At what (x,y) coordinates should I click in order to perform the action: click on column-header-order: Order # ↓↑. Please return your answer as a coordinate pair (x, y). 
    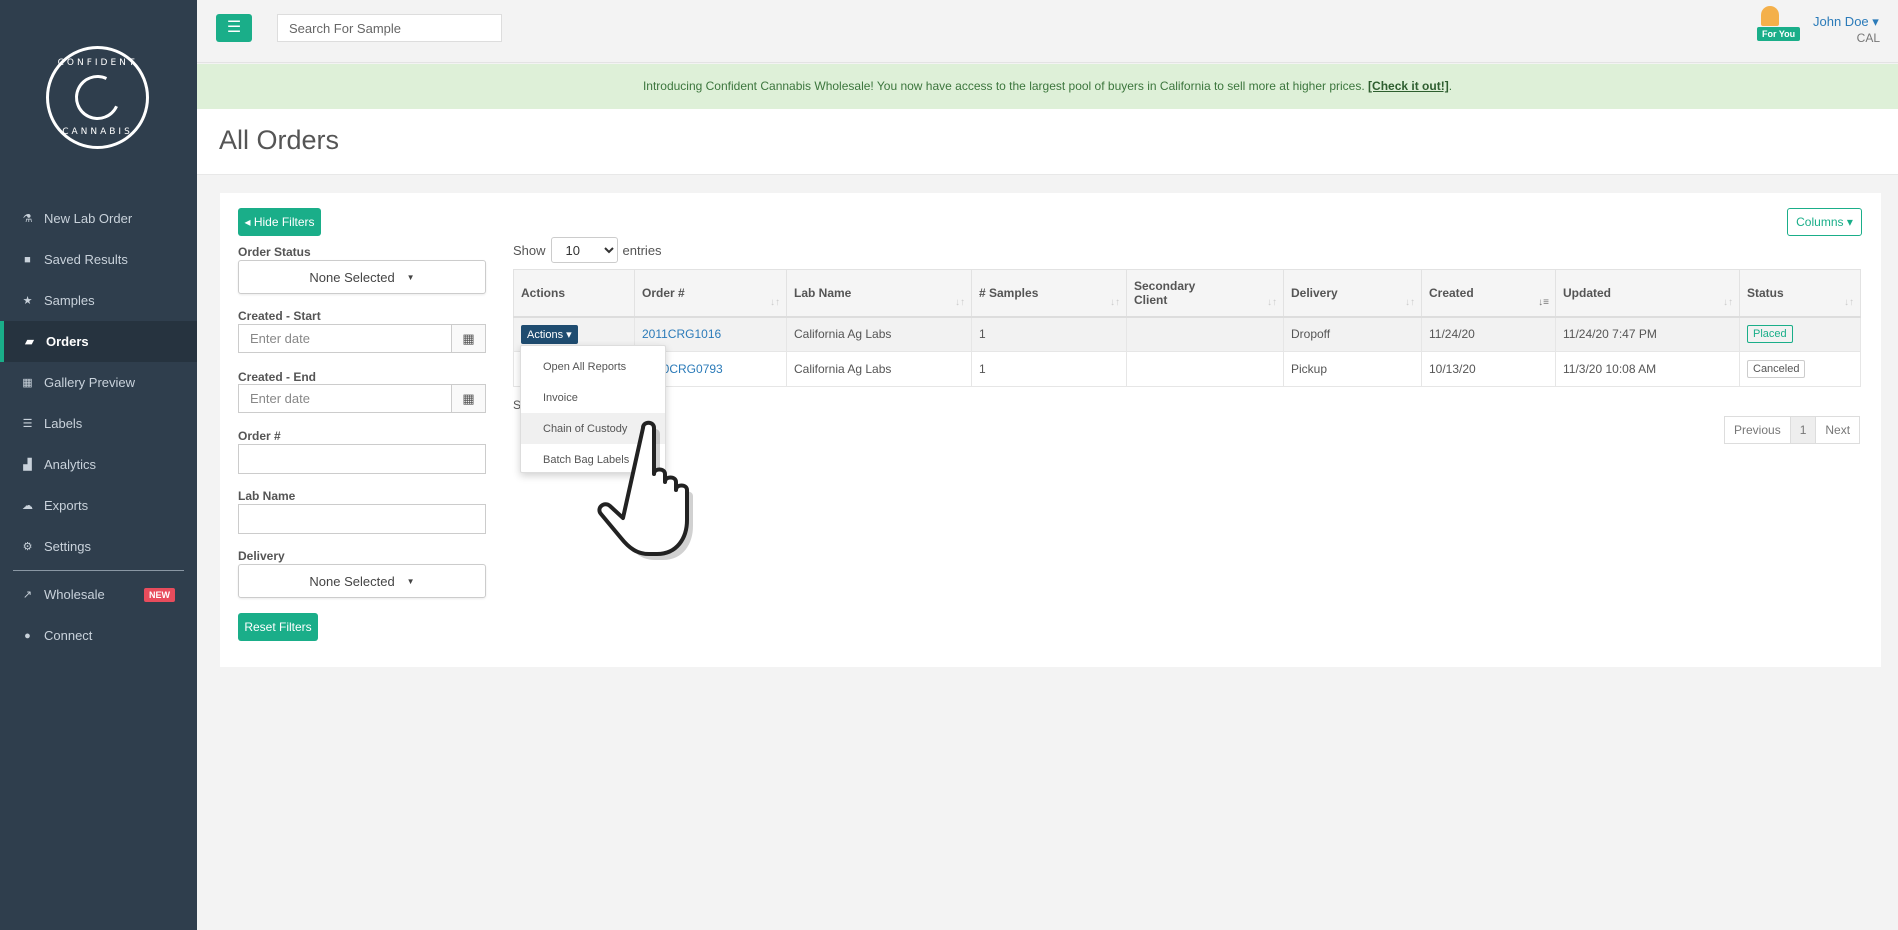
    Looking at the image, I should click on (710, 293).